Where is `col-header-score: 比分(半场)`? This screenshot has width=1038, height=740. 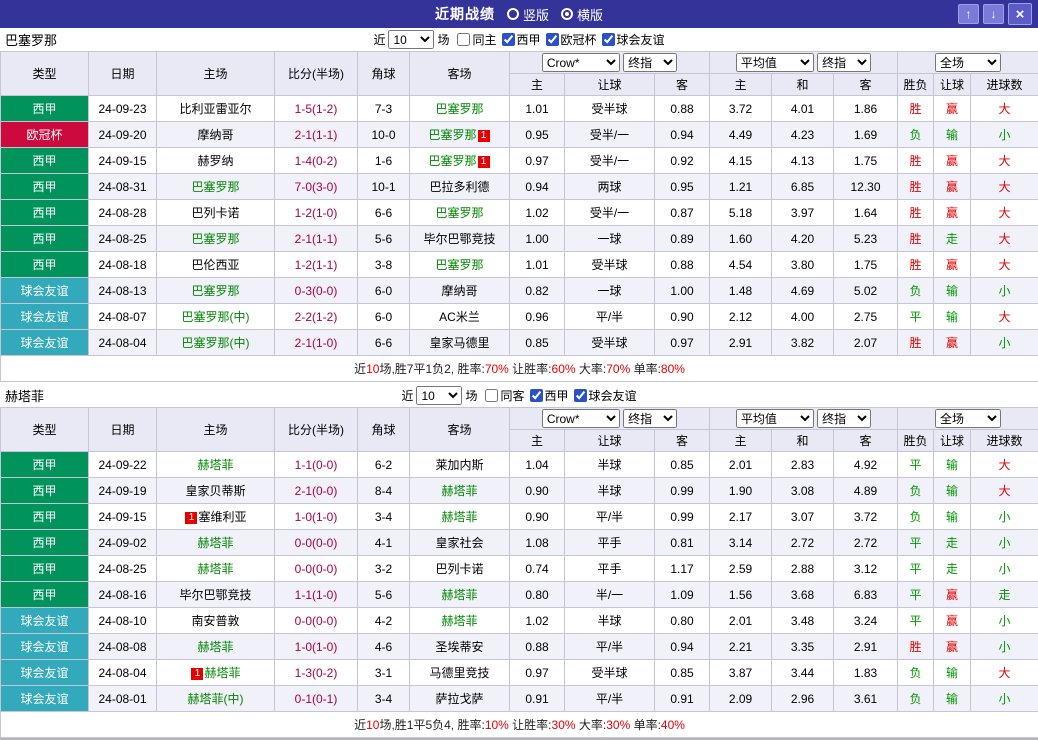 col-header-score: 比分(半场) is located at coordinates (316, 74).